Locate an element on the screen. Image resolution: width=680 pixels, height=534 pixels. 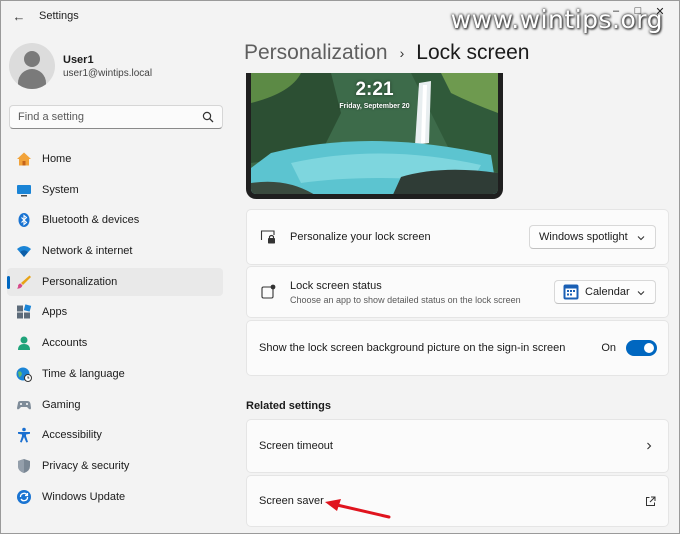
personalize-dropdown: Windows spotlight is located at coordinates (592, 237).